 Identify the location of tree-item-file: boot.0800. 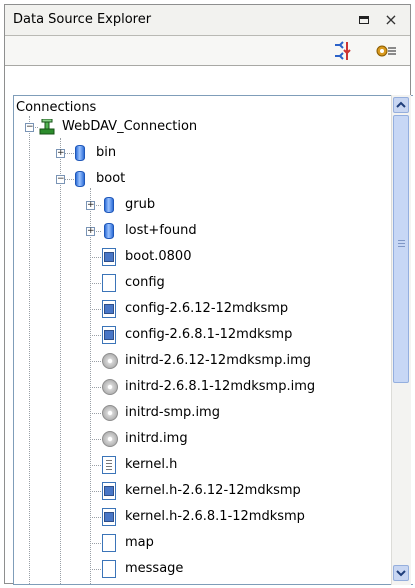
(203, 257).